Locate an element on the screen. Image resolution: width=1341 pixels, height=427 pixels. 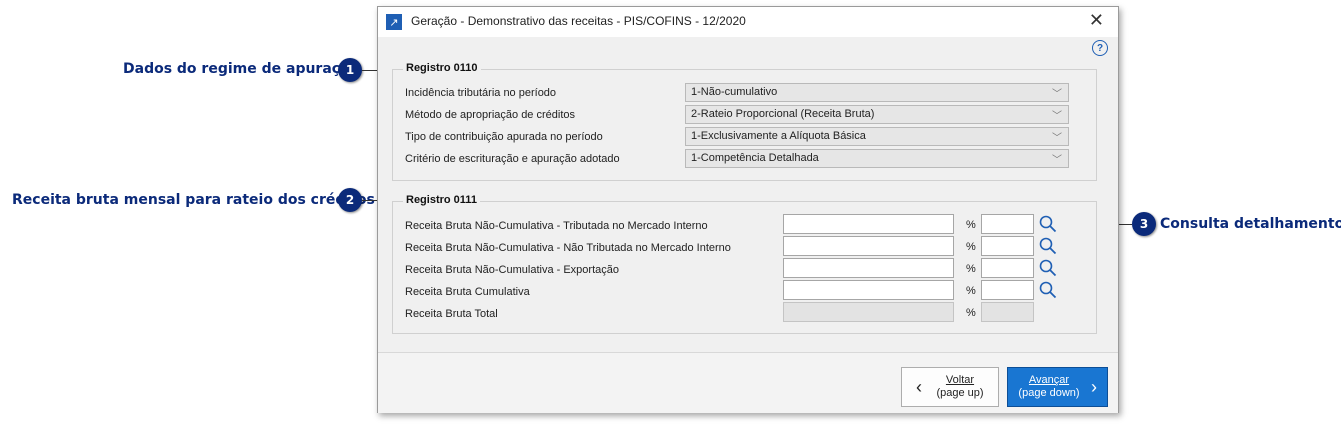
back-button-label: Voltar (page up) is located at coordinates (960, 387).